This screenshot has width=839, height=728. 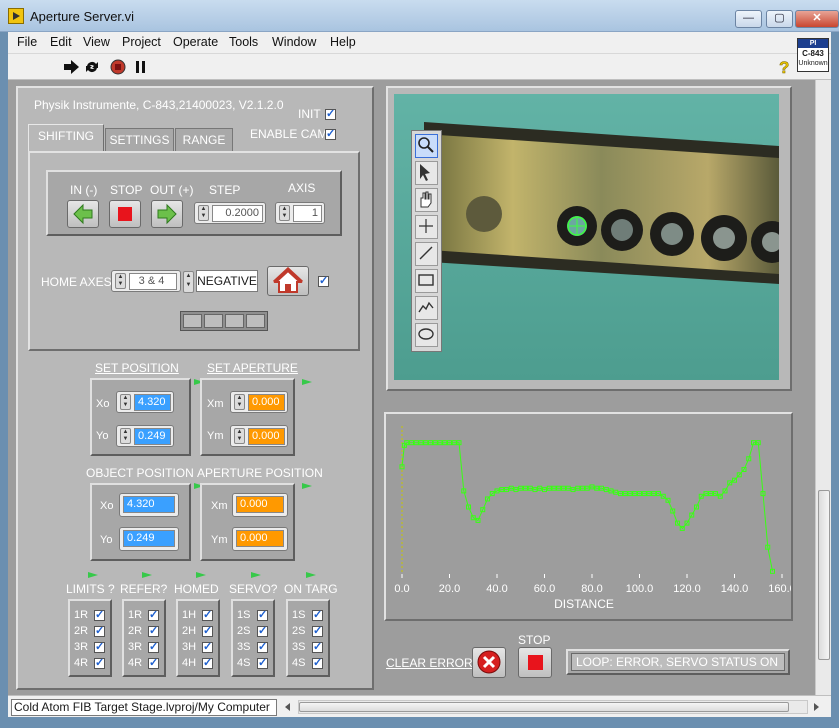 I want to click on set-ym-control: ▲ ▼ 0.000, so click(x=259, y=436).